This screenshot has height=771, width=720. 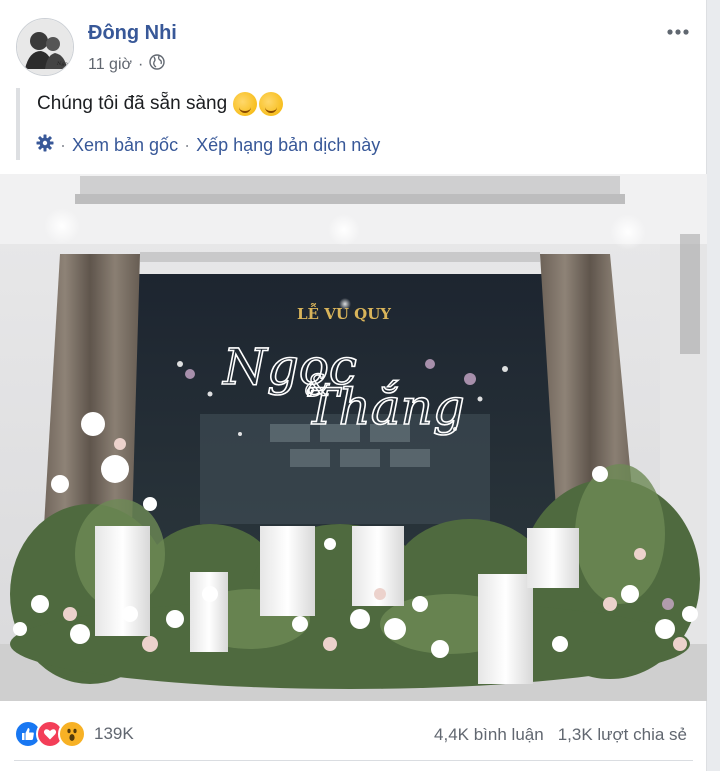 I want to click on svg-text: Ngọc, so click(x=63, y=64).